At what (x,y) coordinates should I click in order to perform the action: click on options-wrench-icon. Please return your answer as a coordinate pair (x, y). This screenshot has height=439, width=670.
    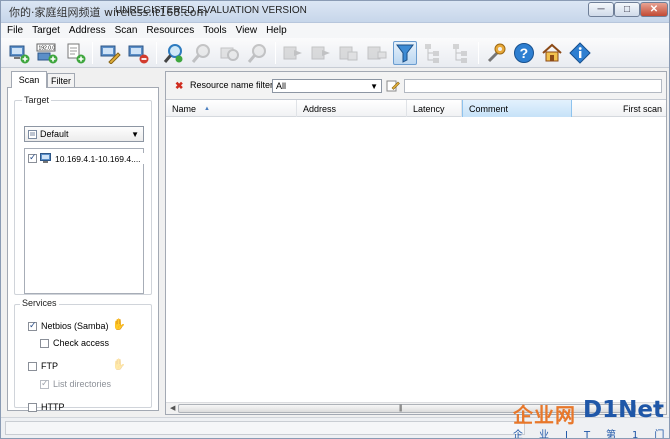
    Looking at the image, I should click on (496, 53).